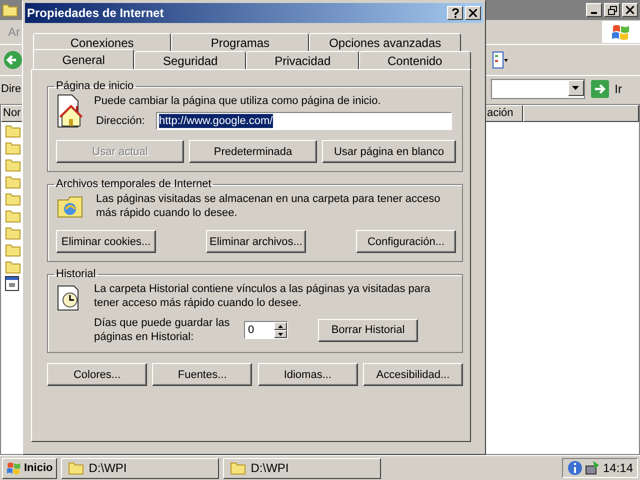  Describe the element at coordinates (537, 89) in the screenshot. I see `address-field` at that location.